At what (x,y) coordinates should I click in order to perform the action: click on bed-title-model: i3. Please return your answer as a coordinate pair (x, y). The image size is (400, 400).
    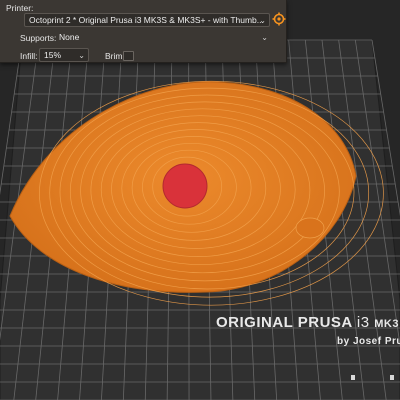
    Looking at the image, I should click on (363, 322).